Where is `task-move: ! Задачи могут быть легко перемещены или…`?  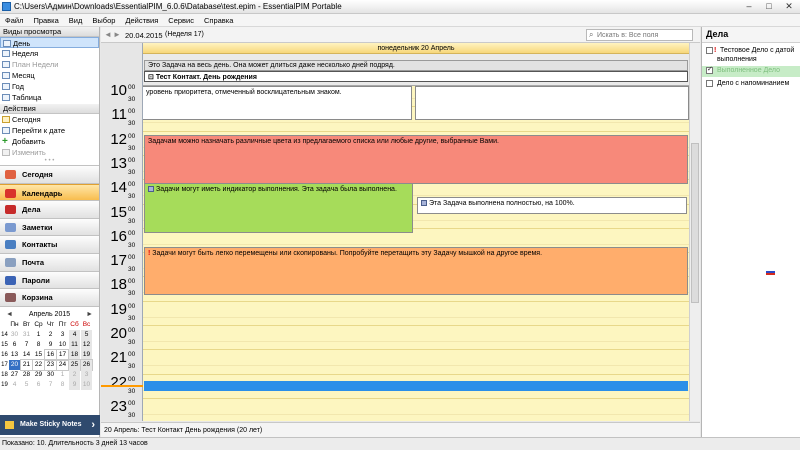 task-move: ! Задачи могут быть легко перемещены или… is located at coordinates (416, 271).